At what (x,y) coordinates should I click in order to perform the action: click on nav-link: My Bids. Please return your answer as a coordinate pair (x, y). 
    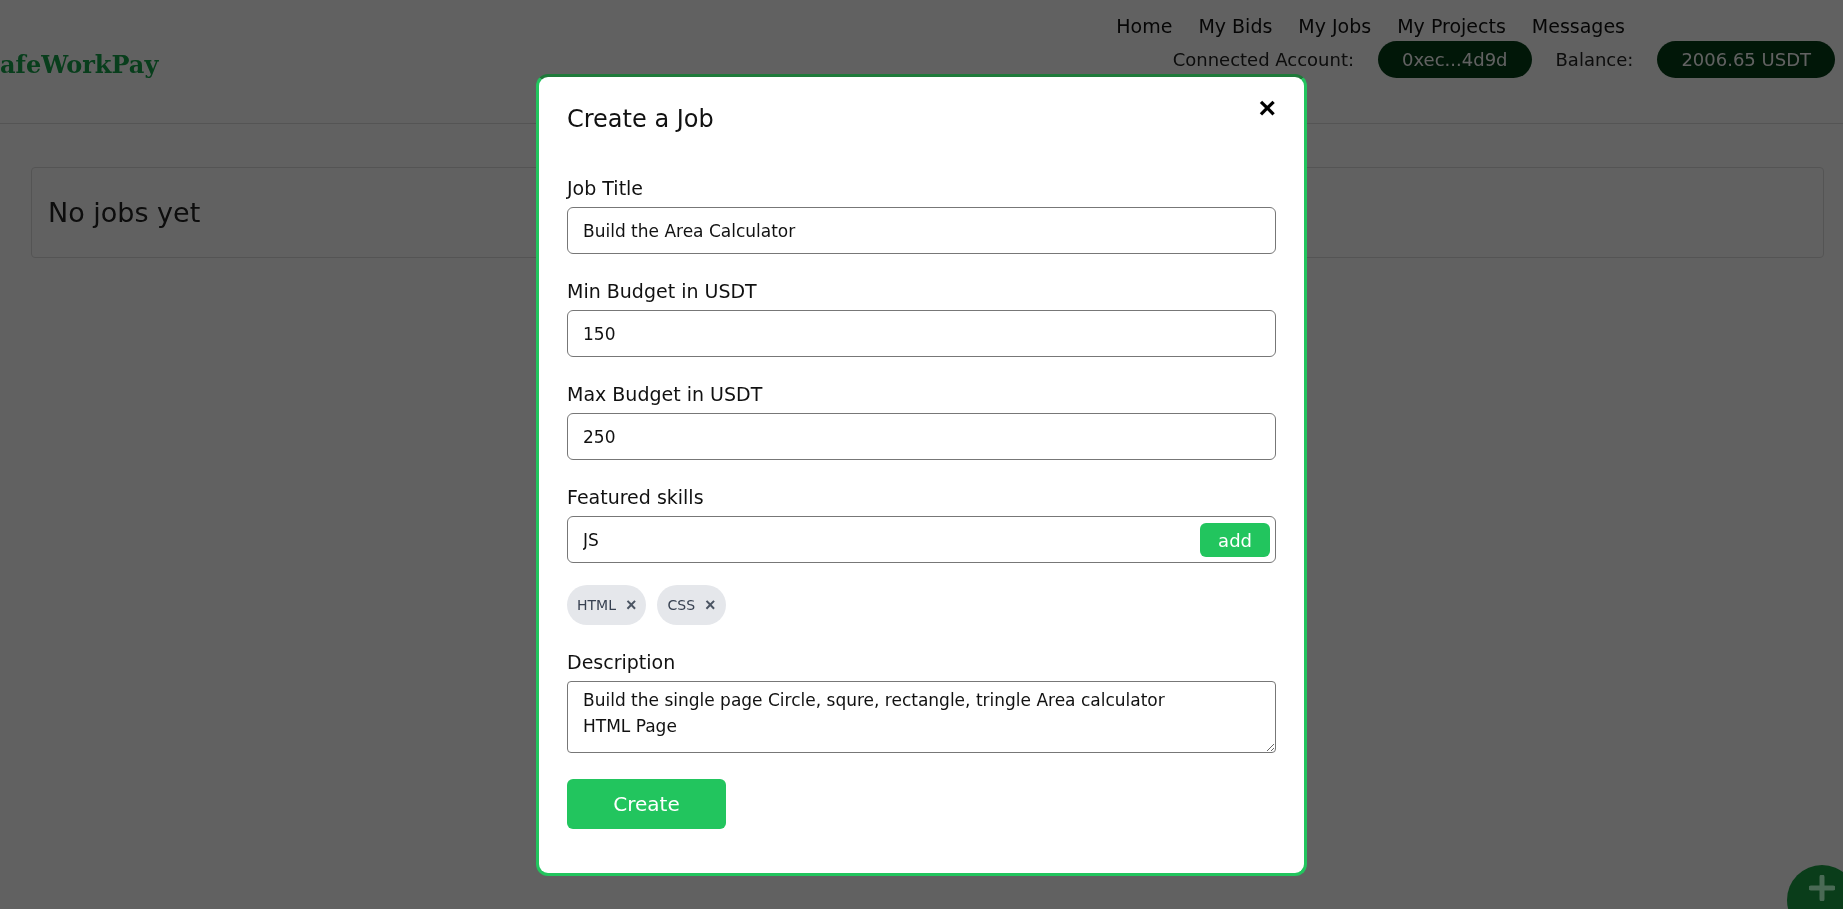
    Looking at the image, I should click on (1235, 26).